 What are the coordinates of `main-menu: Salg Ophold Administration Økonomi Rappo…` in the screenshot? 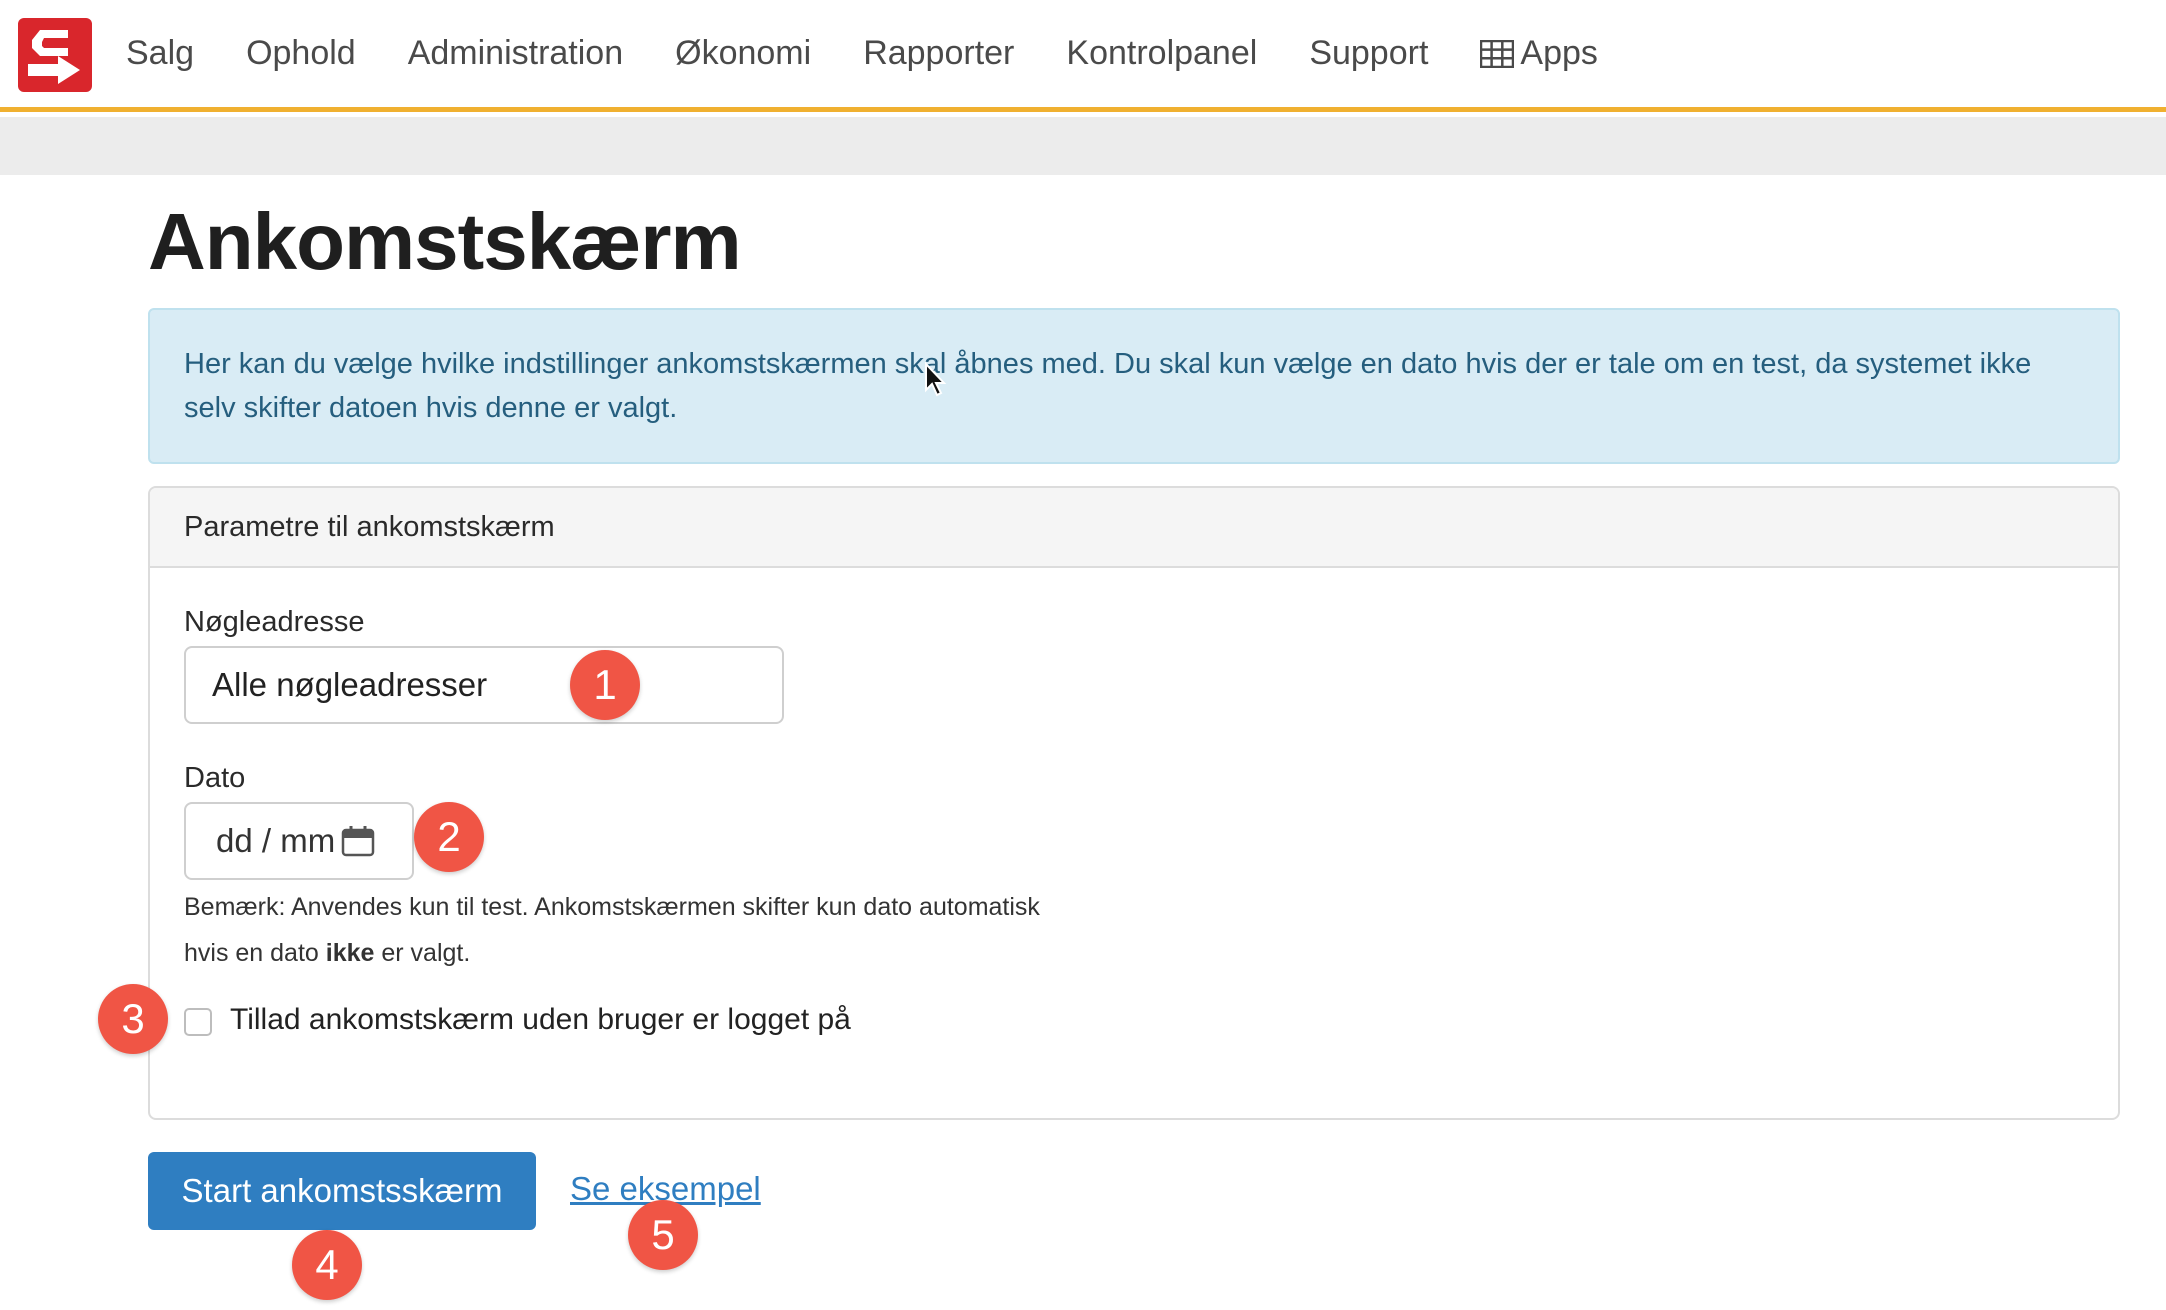 It's located at (888, 53).